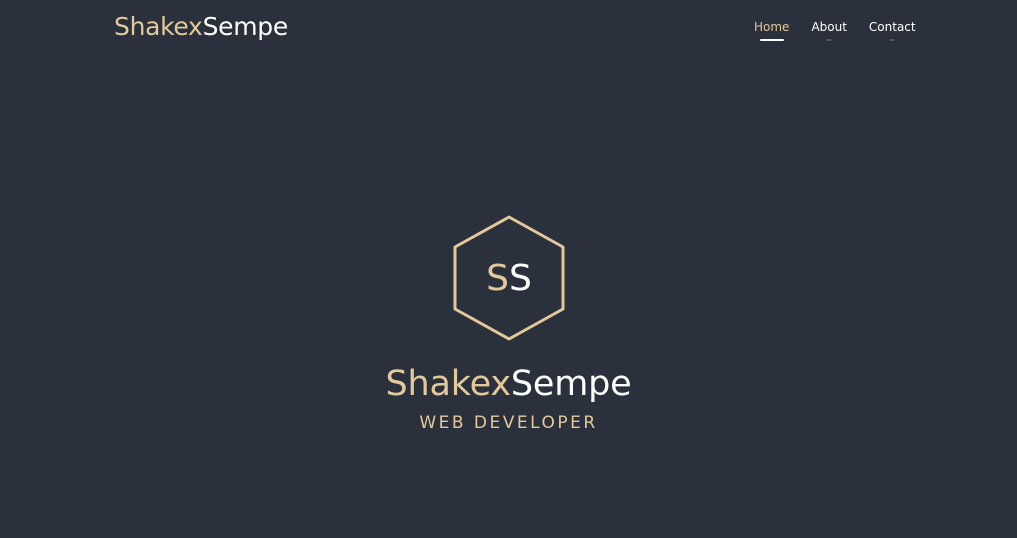  I want to click on monogram-letters: SS, so click(509, 278).